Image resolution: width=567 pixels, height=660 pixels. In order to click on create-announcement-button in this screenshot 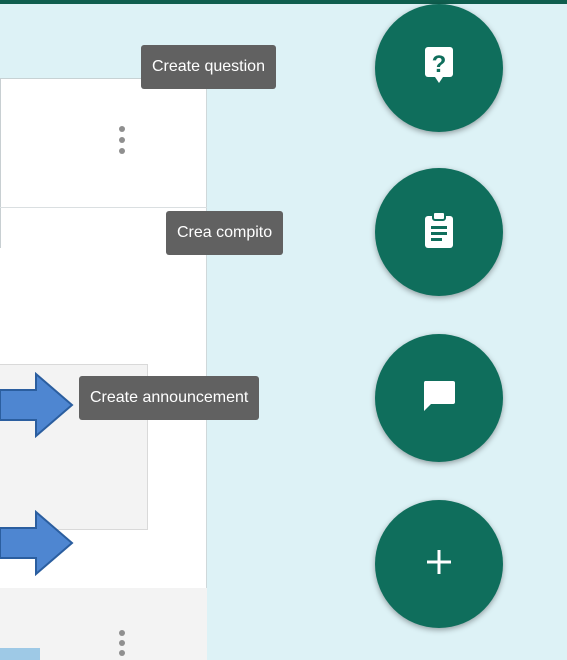, I will do `click(439, 398)`.